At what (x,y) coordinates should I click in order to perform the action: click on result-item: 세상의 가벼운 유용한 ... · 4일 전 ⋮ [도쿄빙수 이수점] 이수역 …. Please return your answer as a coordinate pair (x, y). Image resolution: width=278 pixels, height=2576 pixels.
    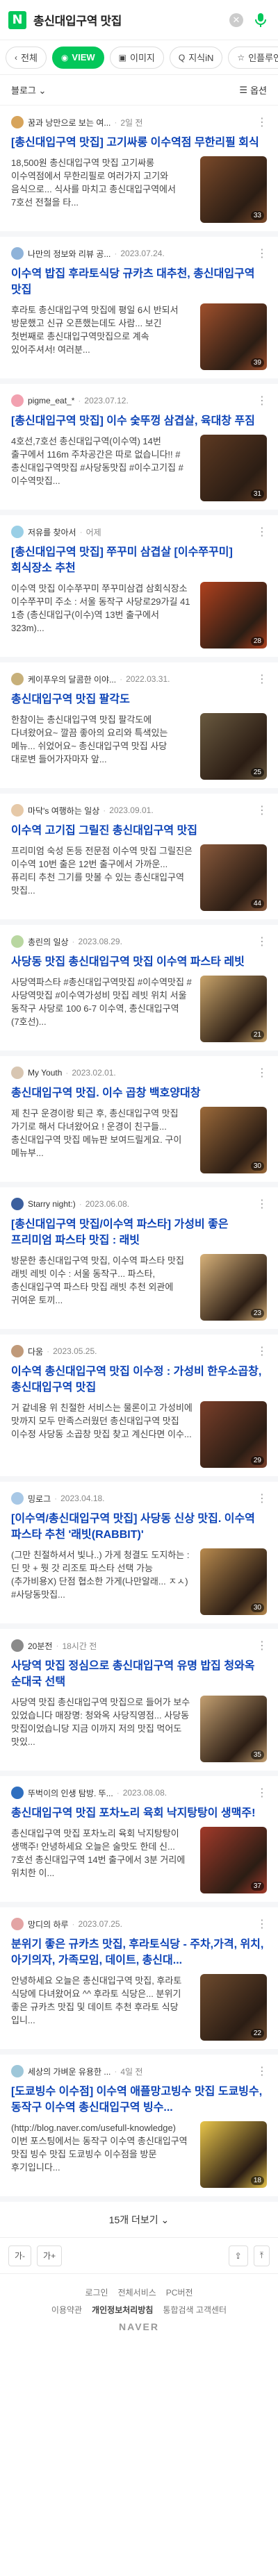
    Looking at the image, I should click on (139, 2128).